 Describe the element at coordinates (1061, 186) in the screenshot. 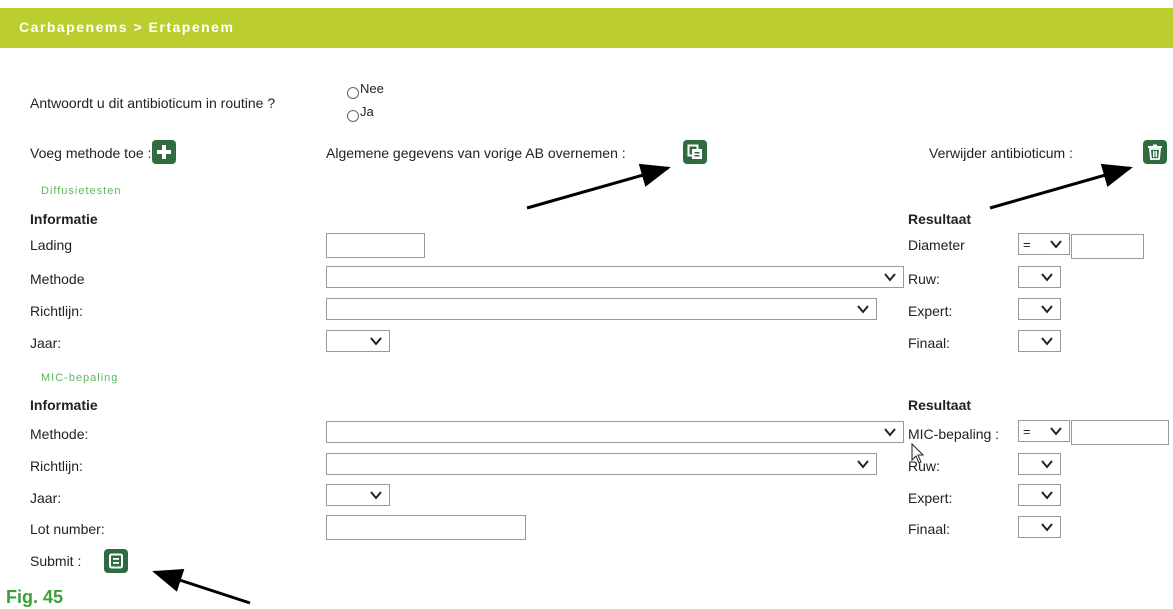

I see `arrow-to-delete-button` at that location.